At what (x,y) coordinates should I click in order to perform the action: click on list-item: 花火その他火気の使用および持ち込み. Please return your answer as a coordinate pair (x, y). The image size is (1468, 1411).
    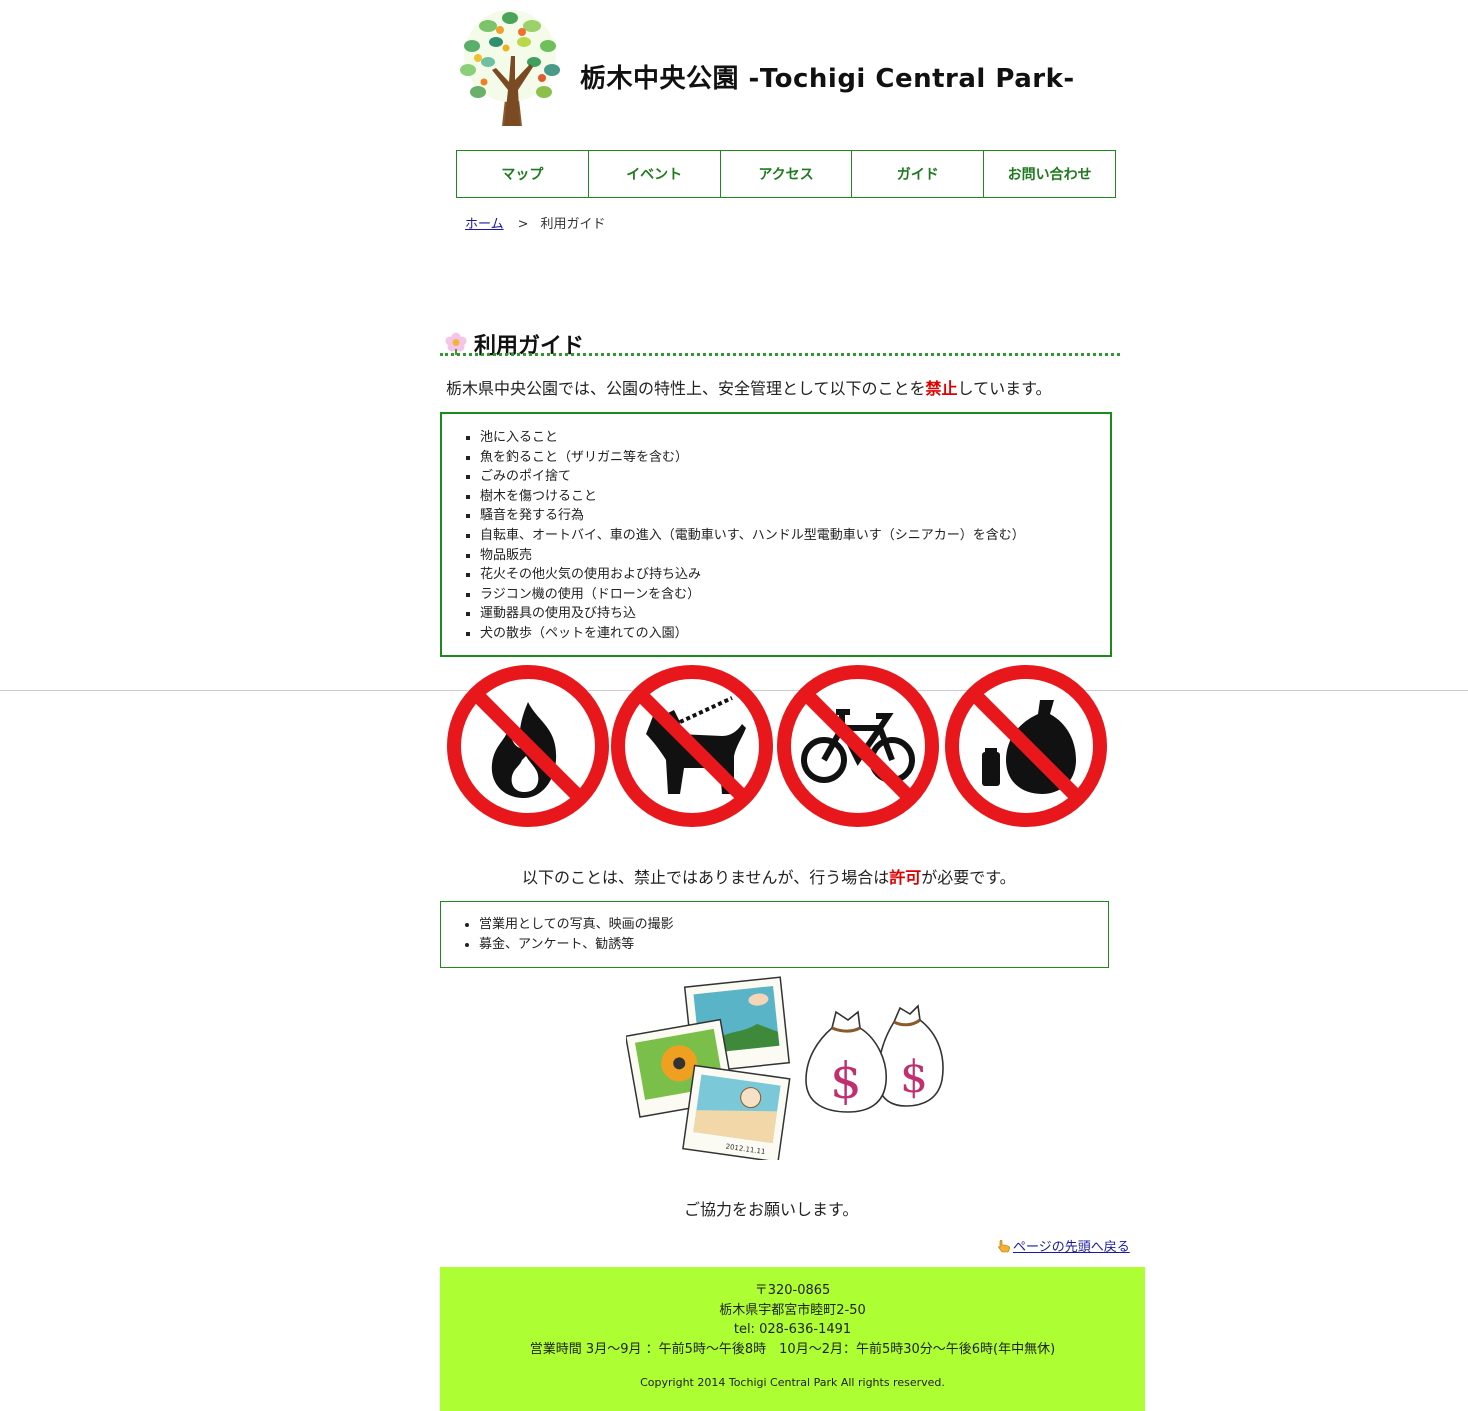
    Looking at the image, I should click on (795, 575).